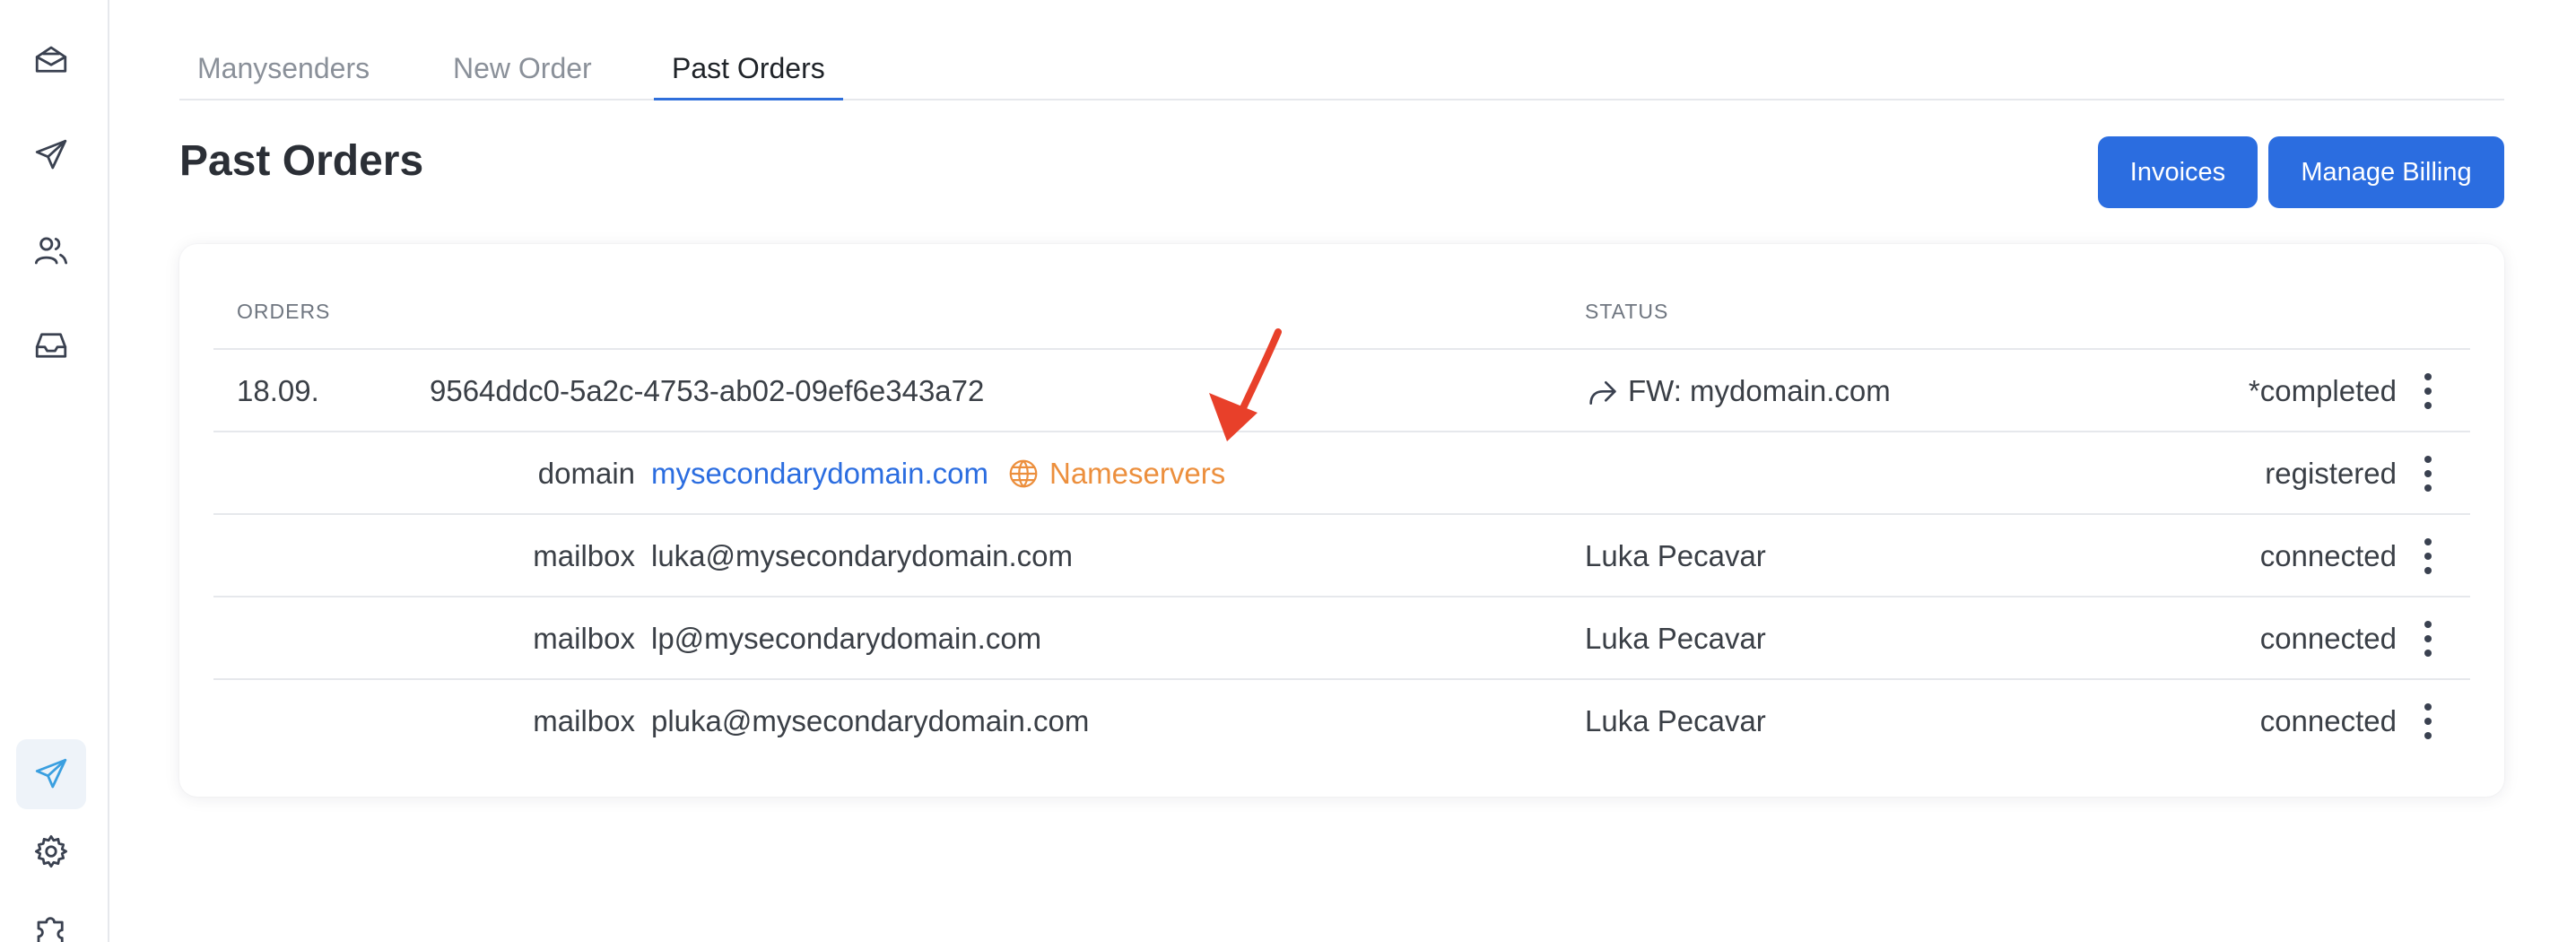 The width and height of the screenshot is (2576, 942). I want to click on status-column-header: STATUS, so click(1627, 311).